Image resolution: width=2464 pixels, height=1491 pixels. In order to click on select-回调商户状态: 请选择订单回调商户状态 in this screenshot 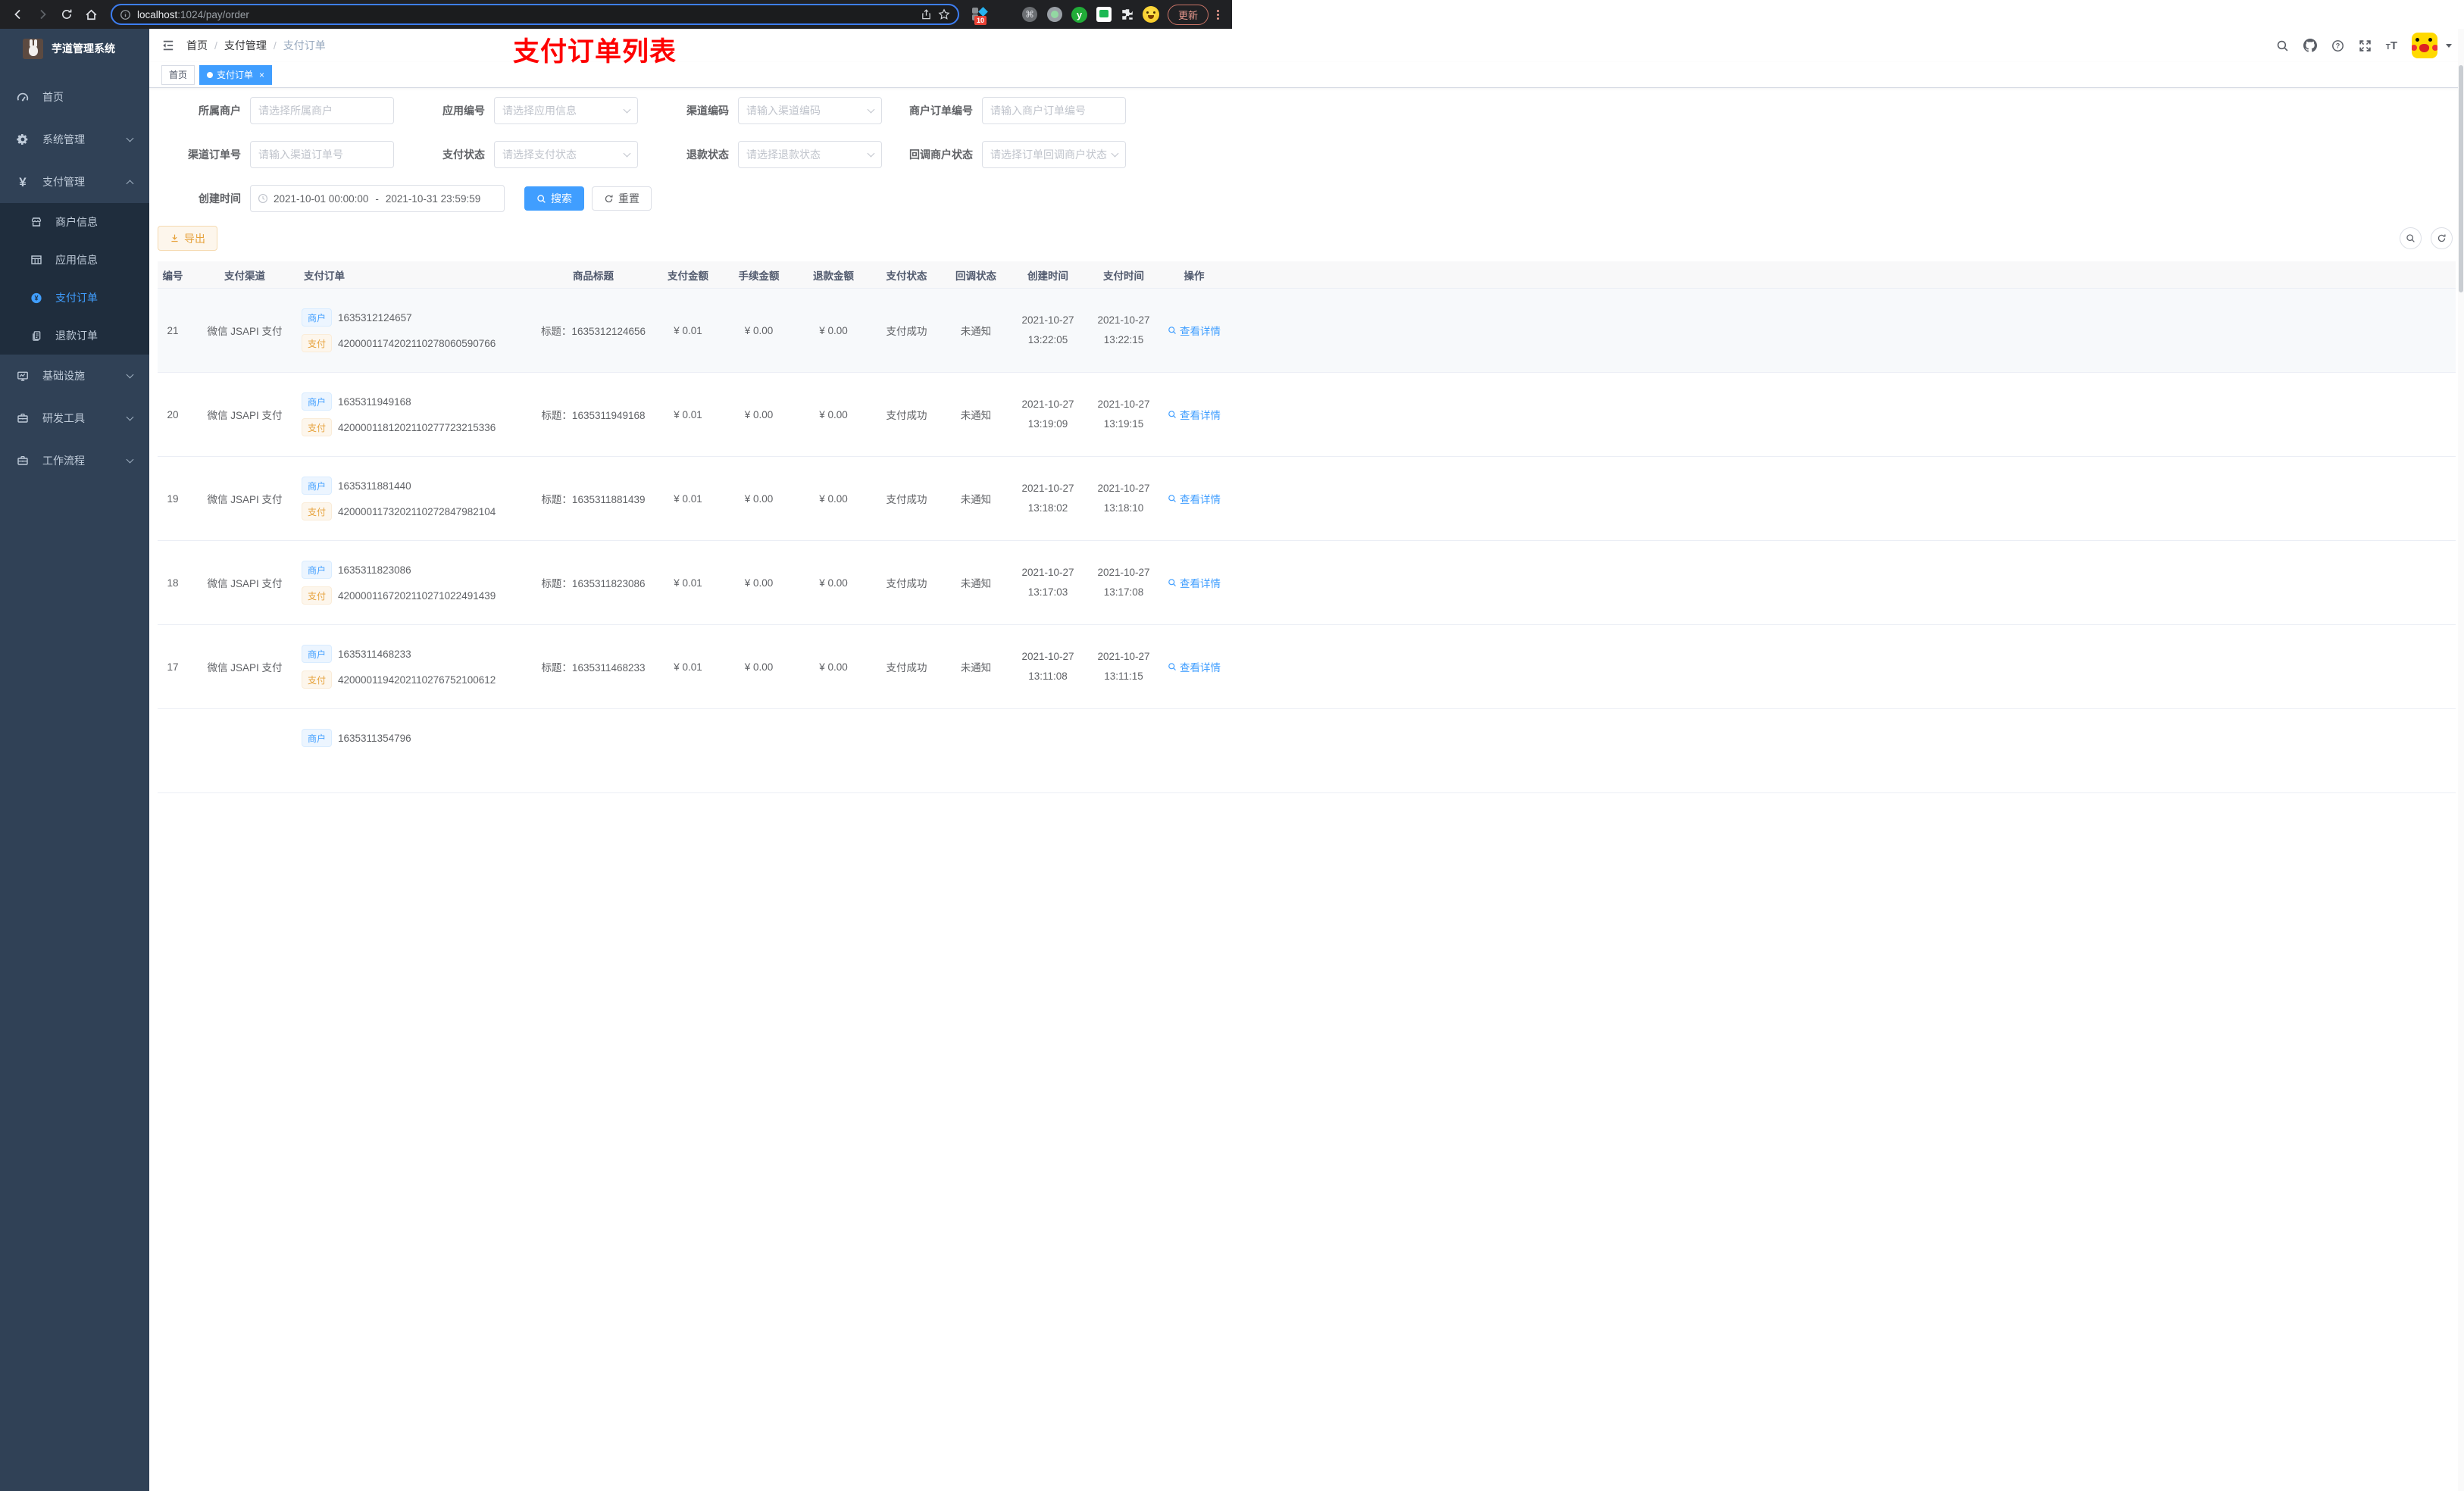, I will do `click(1054, 154)`.